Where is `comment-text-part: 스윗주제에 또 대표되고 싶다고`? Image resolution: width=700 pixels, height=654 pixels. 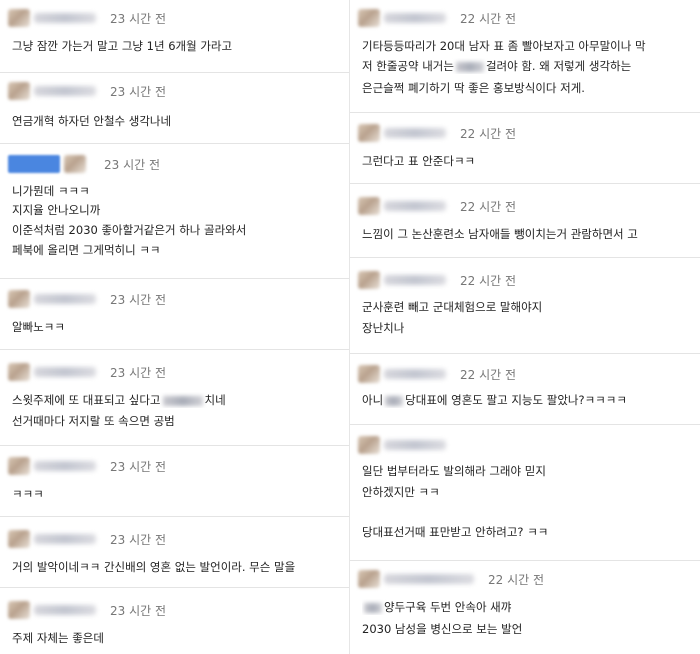
comment-text-part: 스윗주제에 또 대표되고 싶다고 is located at coordinates (86, 400).